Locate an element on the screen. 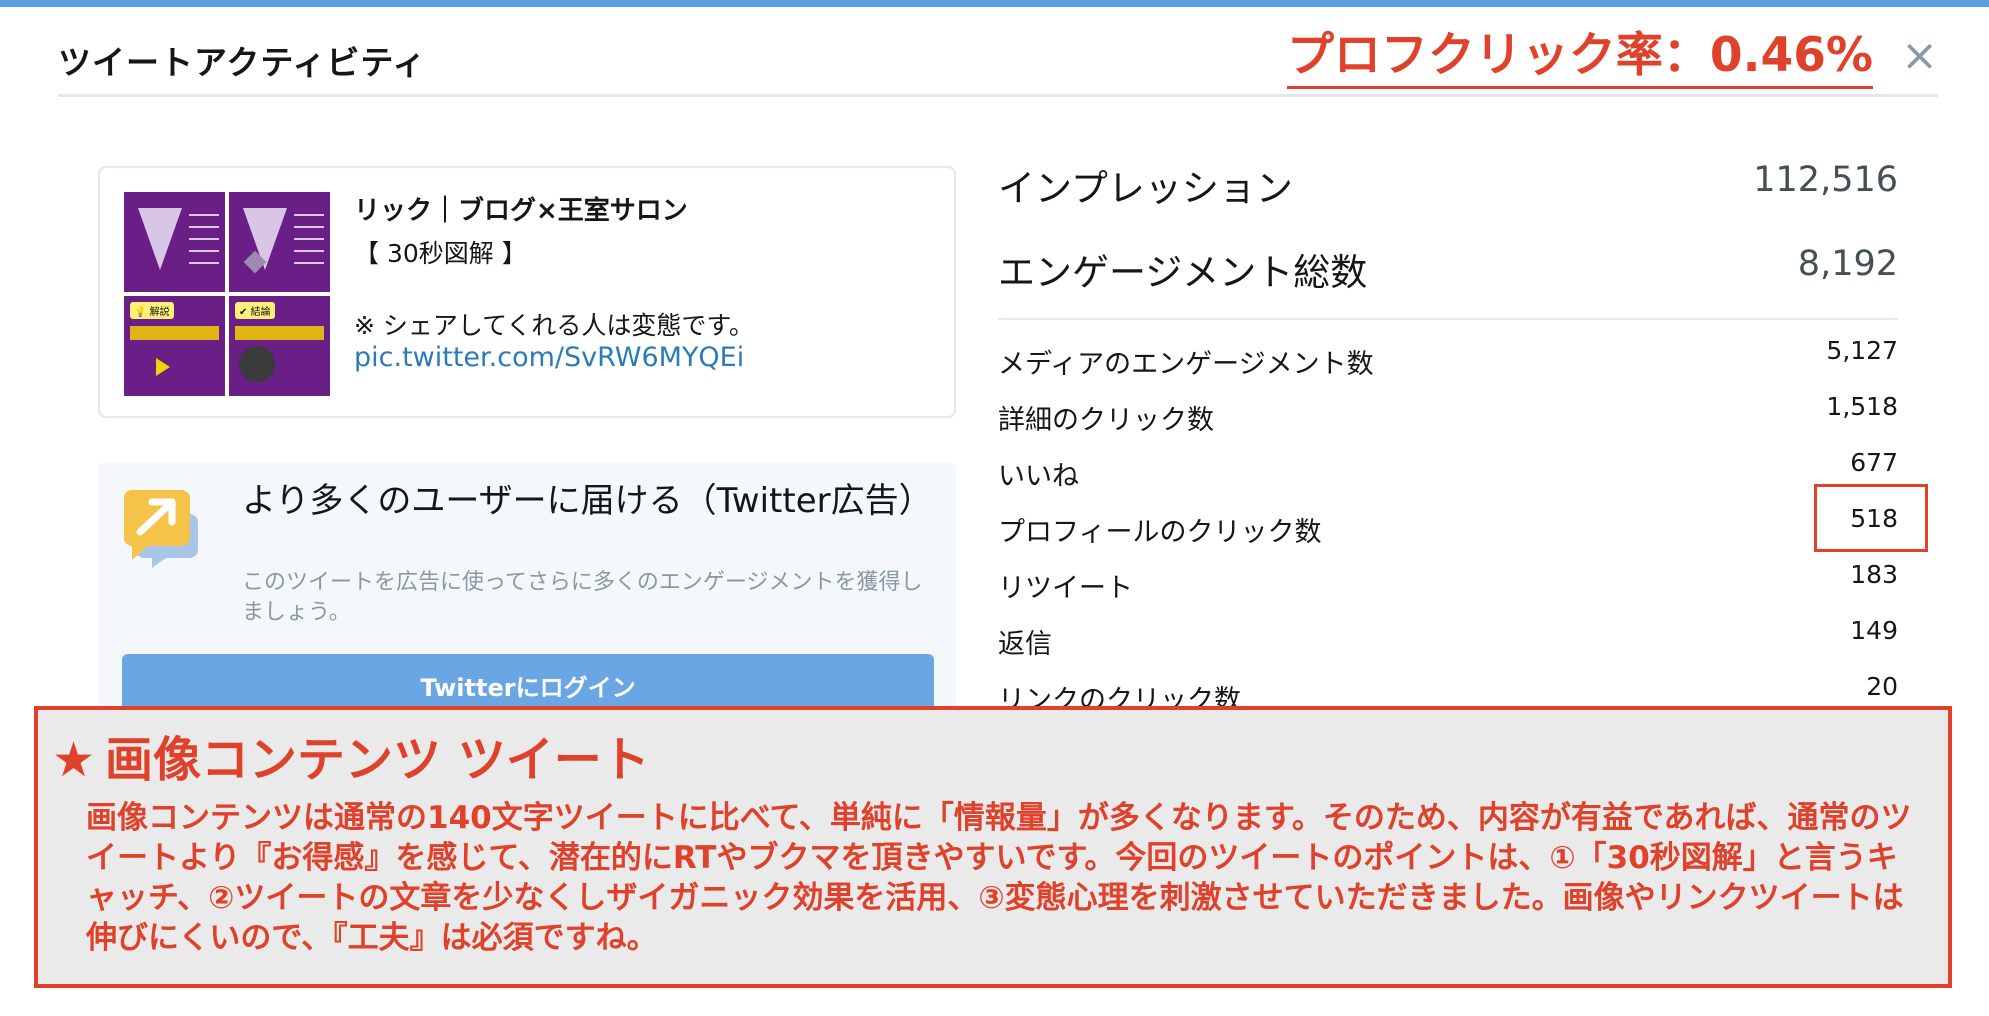 Image resolution: width=1989 pixels, height=1016 pixels. metric-value: 5,127 is located at coordinates (1862, 350).